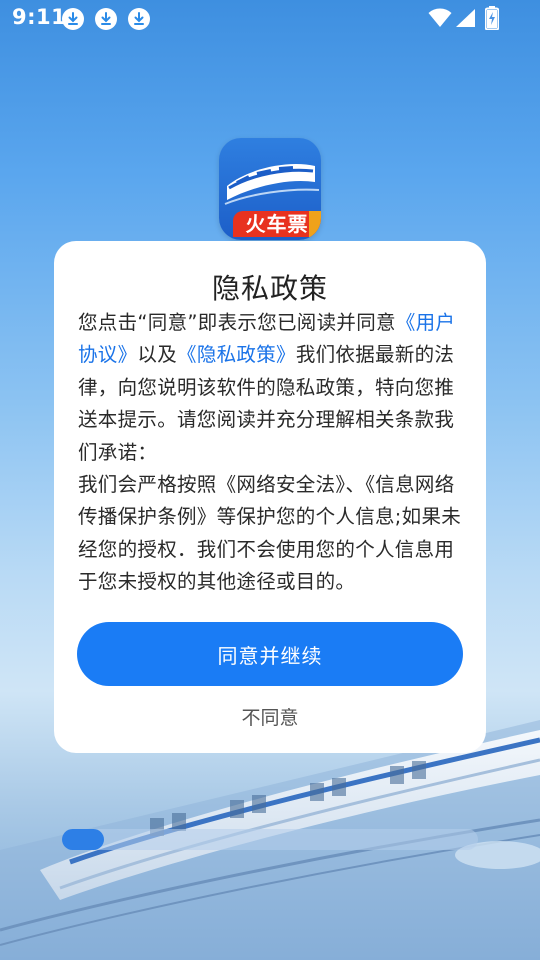  I want to click on agree-continue-button: 同意并继续, so click(270, 654).